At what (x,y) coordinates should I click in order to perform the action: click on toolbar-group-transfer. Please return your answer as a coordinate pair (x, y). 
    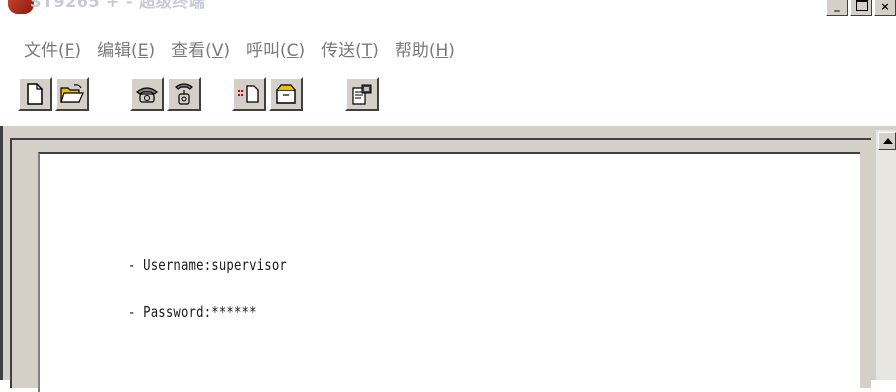
    Looking at the image, I should click on (267, 94).